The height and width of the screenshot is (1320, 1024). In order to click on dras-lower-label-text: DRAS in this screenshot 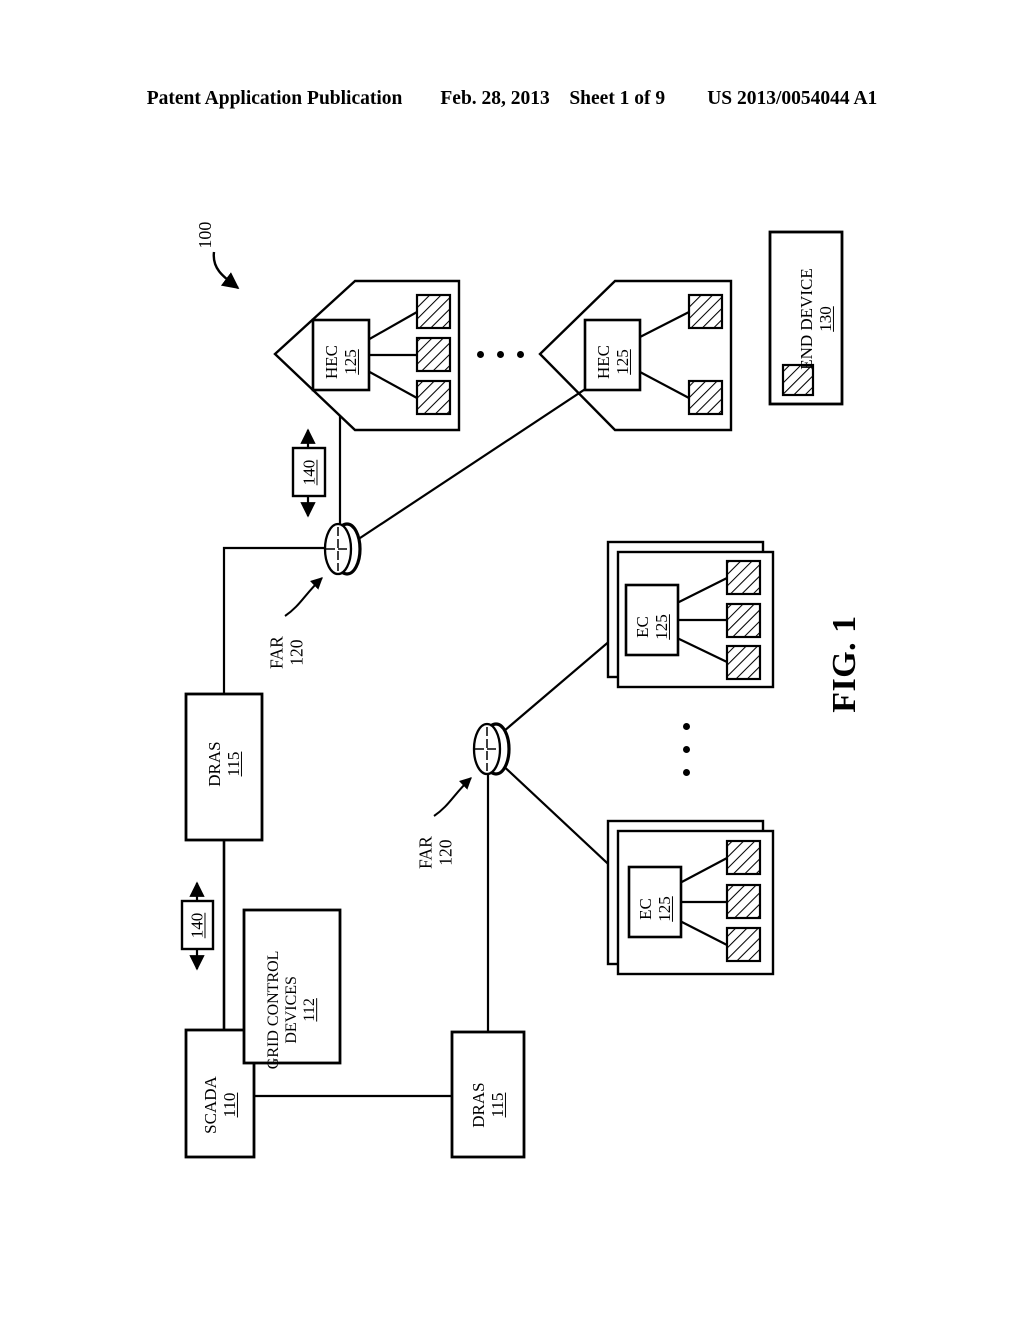, I will do `click(478, 1105)`.